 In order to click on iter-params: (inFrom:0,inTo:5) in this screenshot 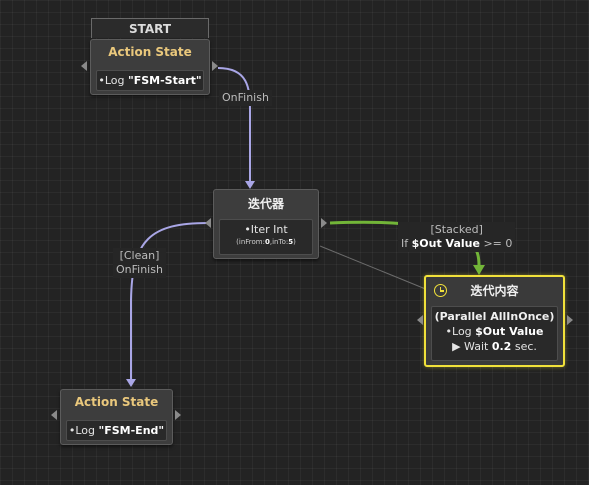, I will do `click(266, 242)`.